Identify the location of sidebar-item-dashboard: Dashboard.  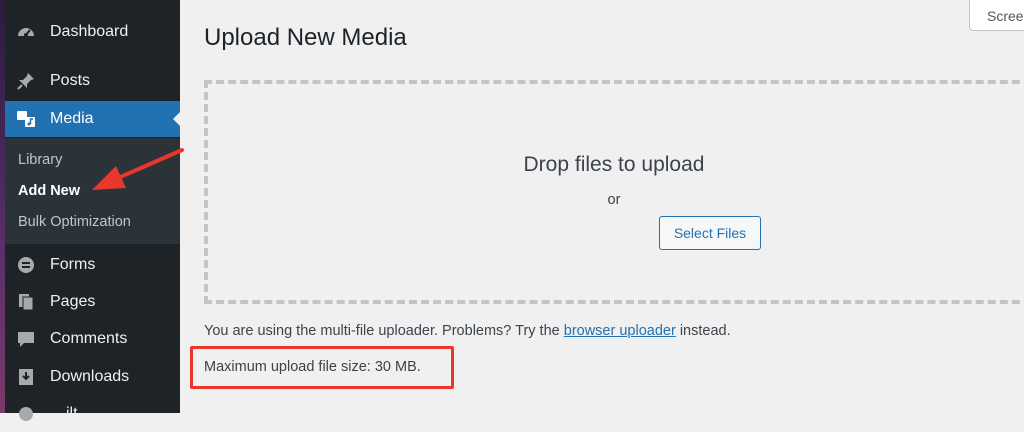
(92, 32).